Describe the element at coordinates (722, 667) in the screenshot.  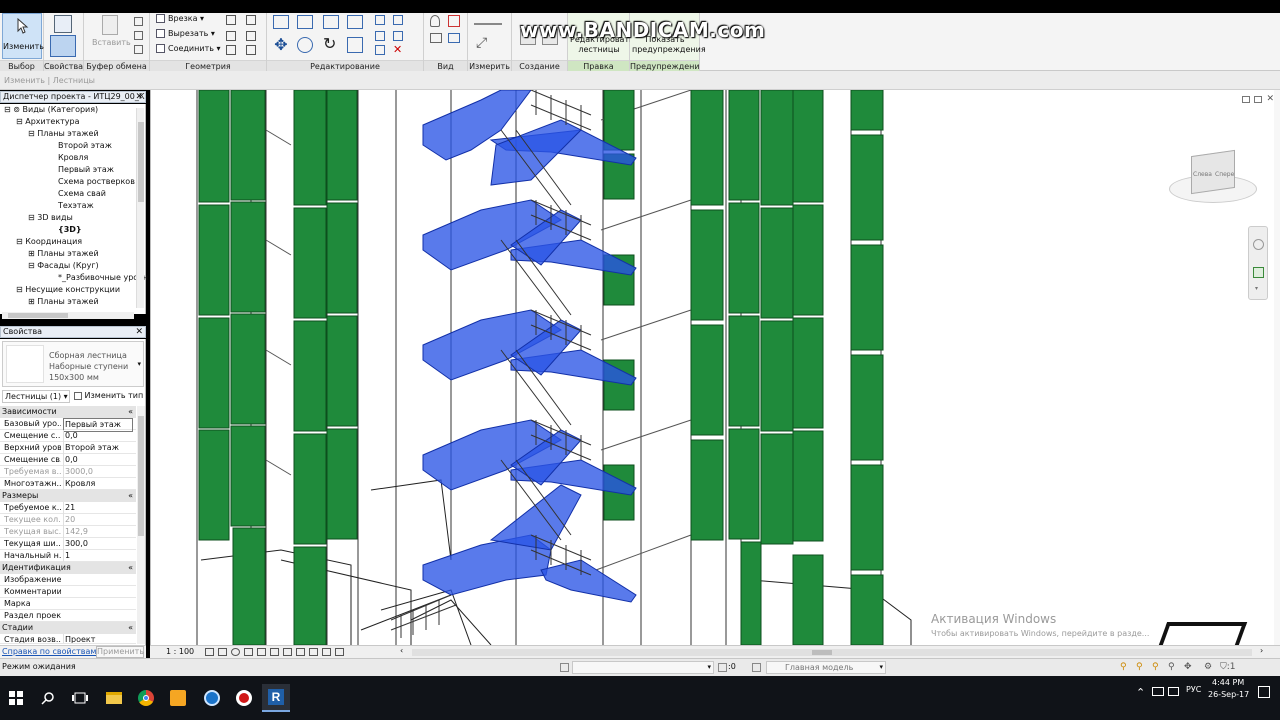
I see `editable-only-icon` at that location.